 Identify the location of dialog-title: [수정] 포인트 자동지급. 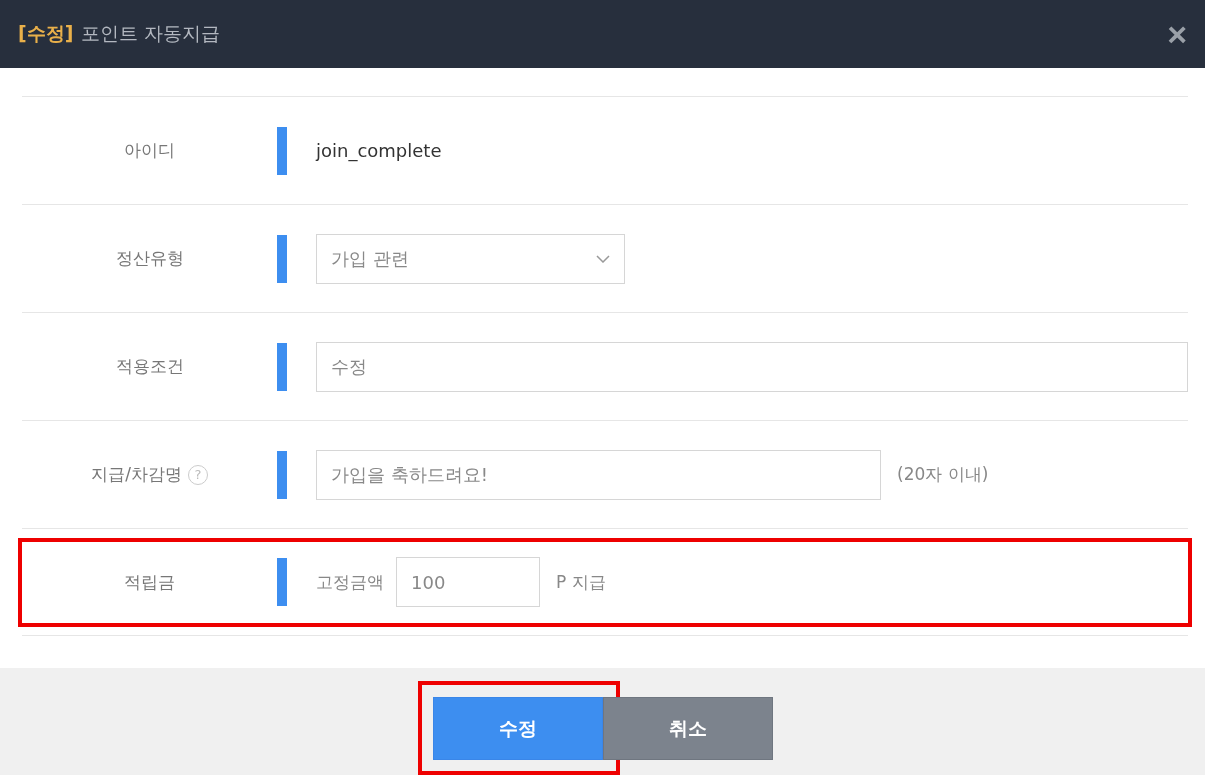
(119, 33).